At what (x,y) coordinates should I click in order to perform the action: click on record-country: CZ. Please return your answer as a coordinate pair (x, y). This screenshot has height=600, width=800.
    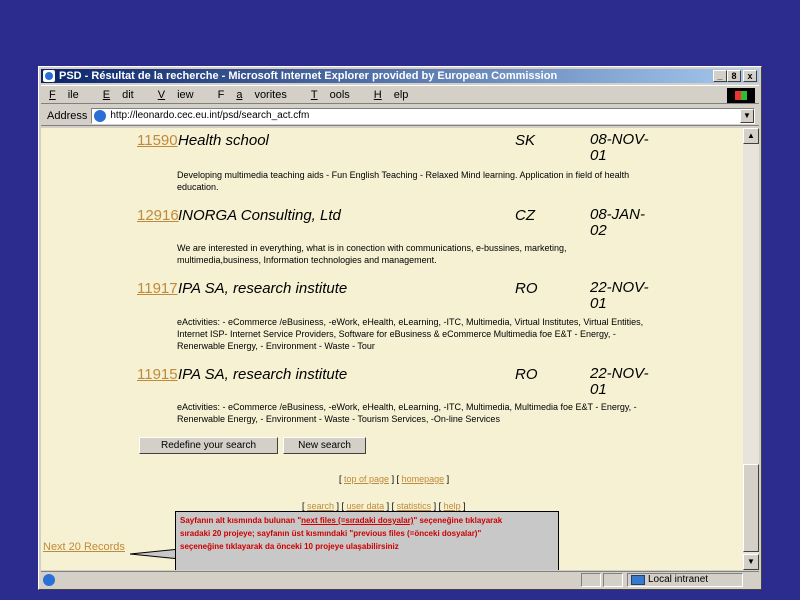
    Looking at the image, I should click on (525, 215).